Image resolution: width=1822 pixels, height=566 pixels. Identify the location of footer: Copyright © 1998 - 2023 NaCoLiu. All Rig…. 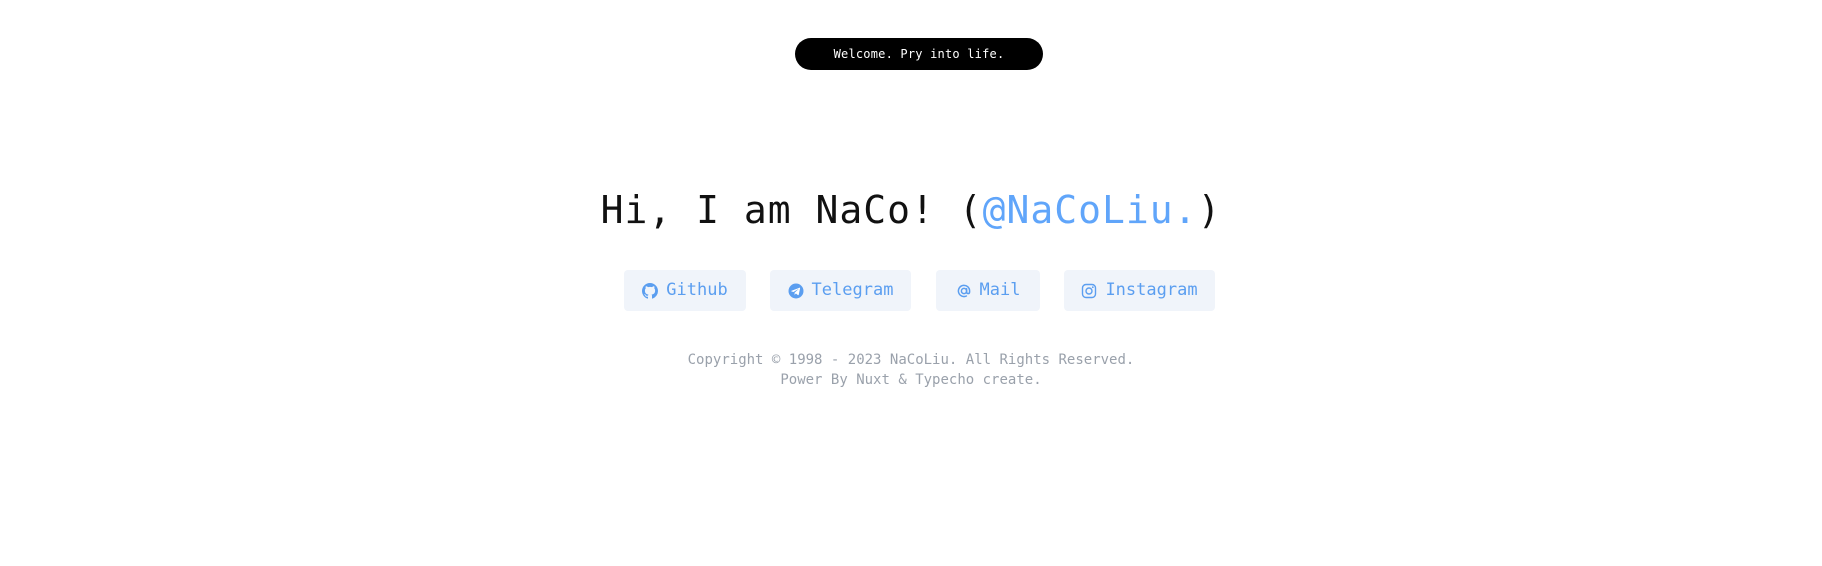
(911, 370).